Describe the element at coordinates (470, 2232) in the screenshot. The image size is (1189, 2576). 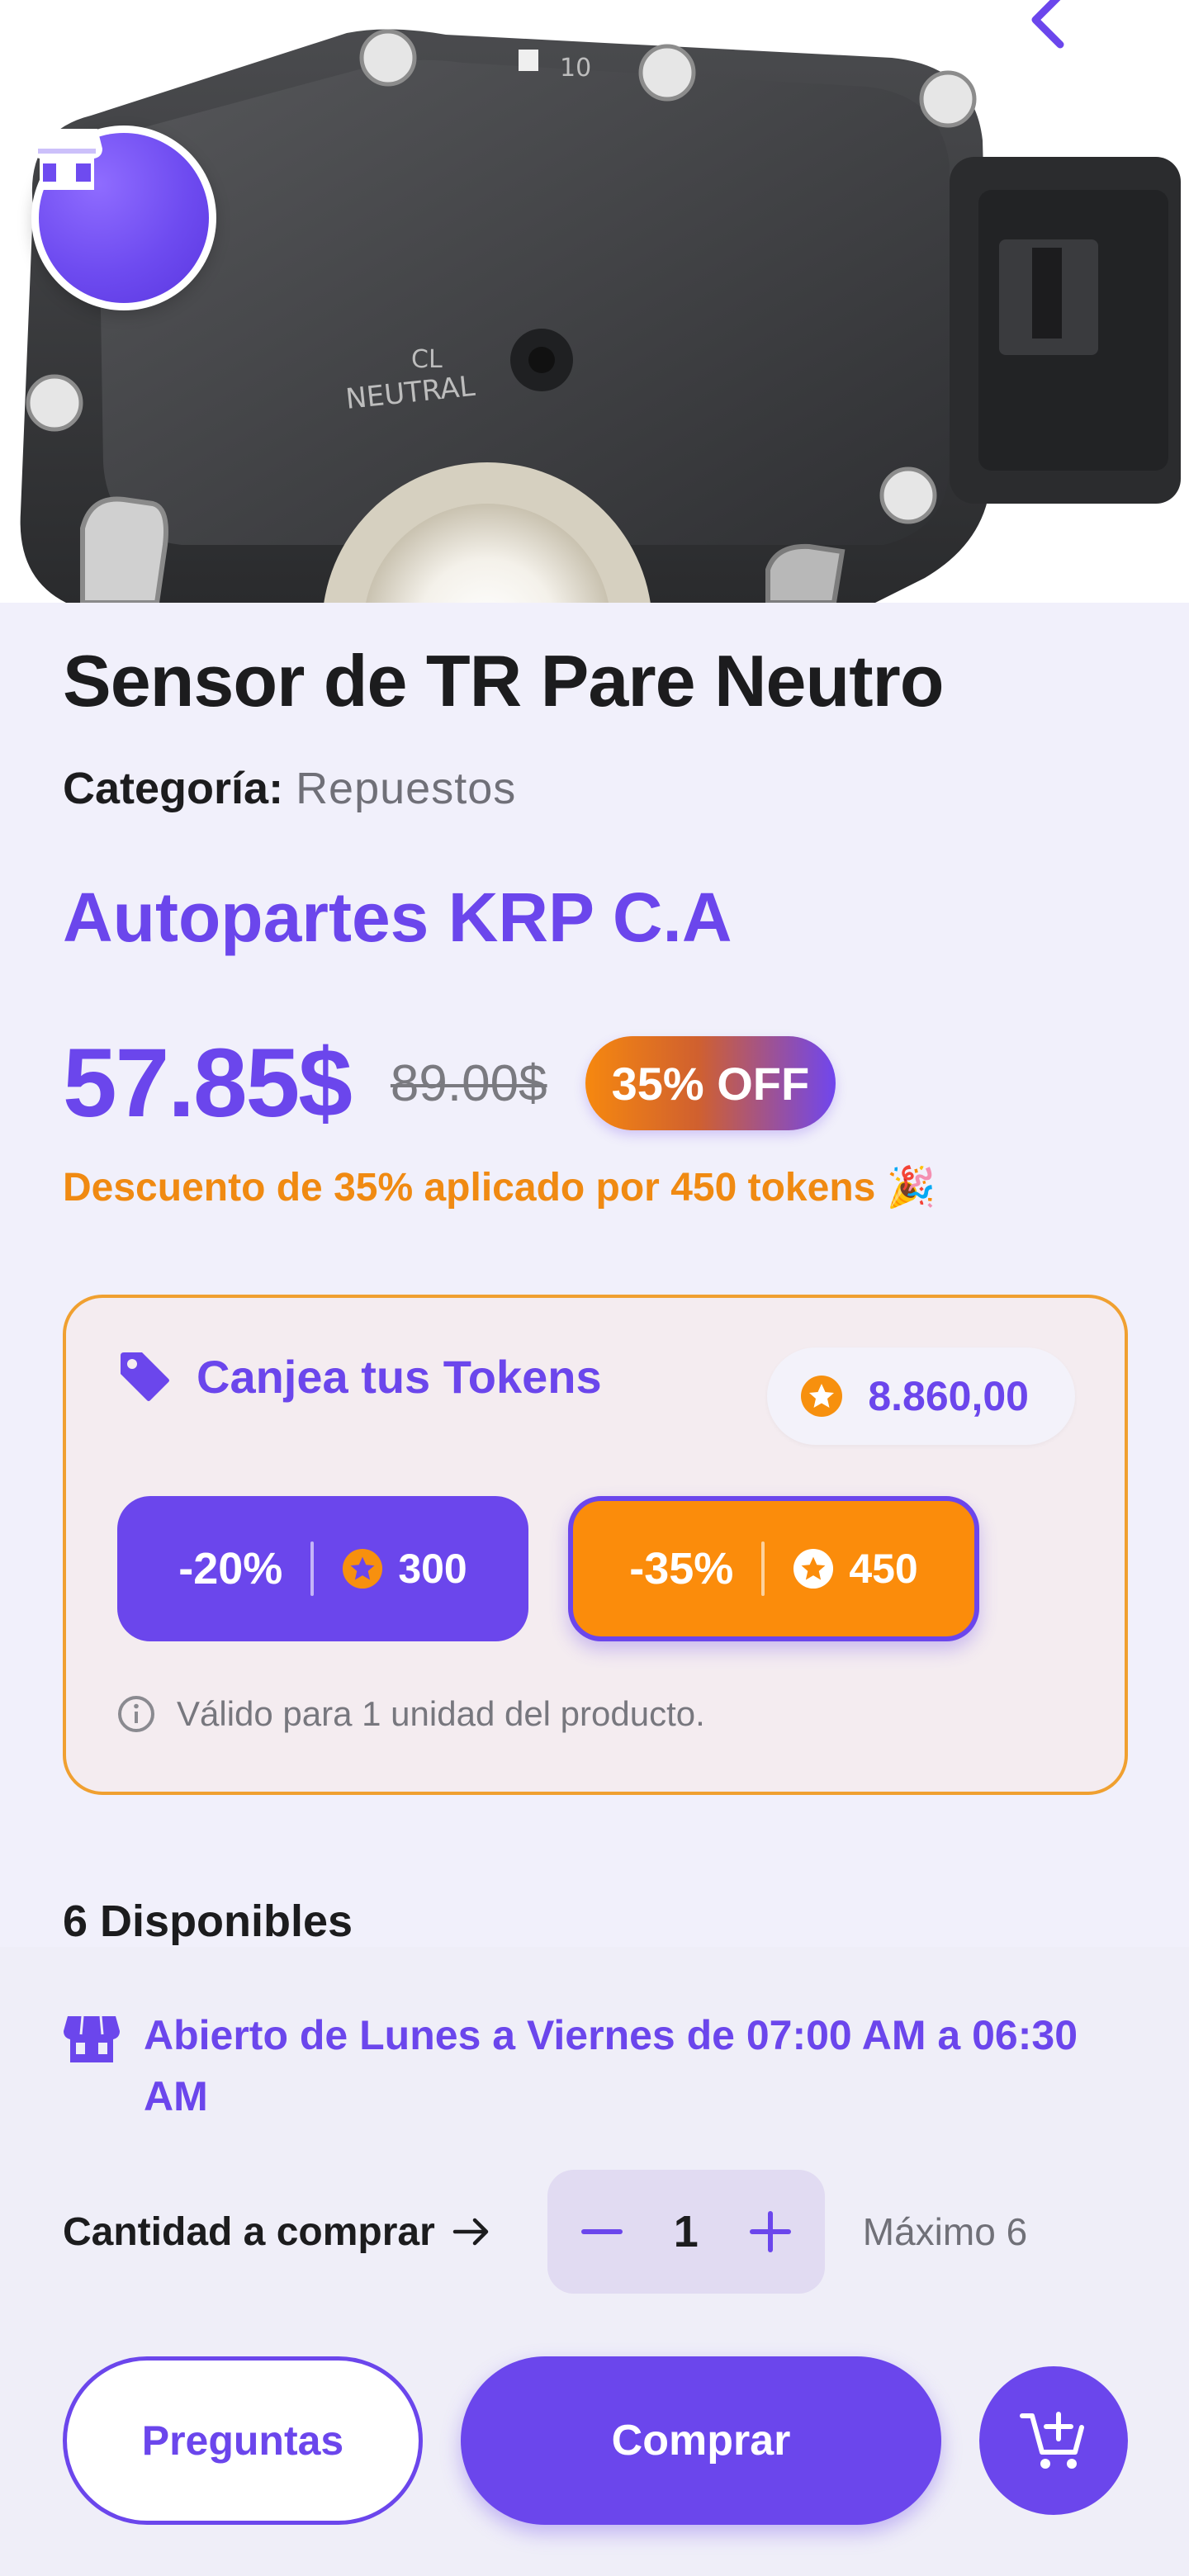
I see `arrow-right-icon` at that location.